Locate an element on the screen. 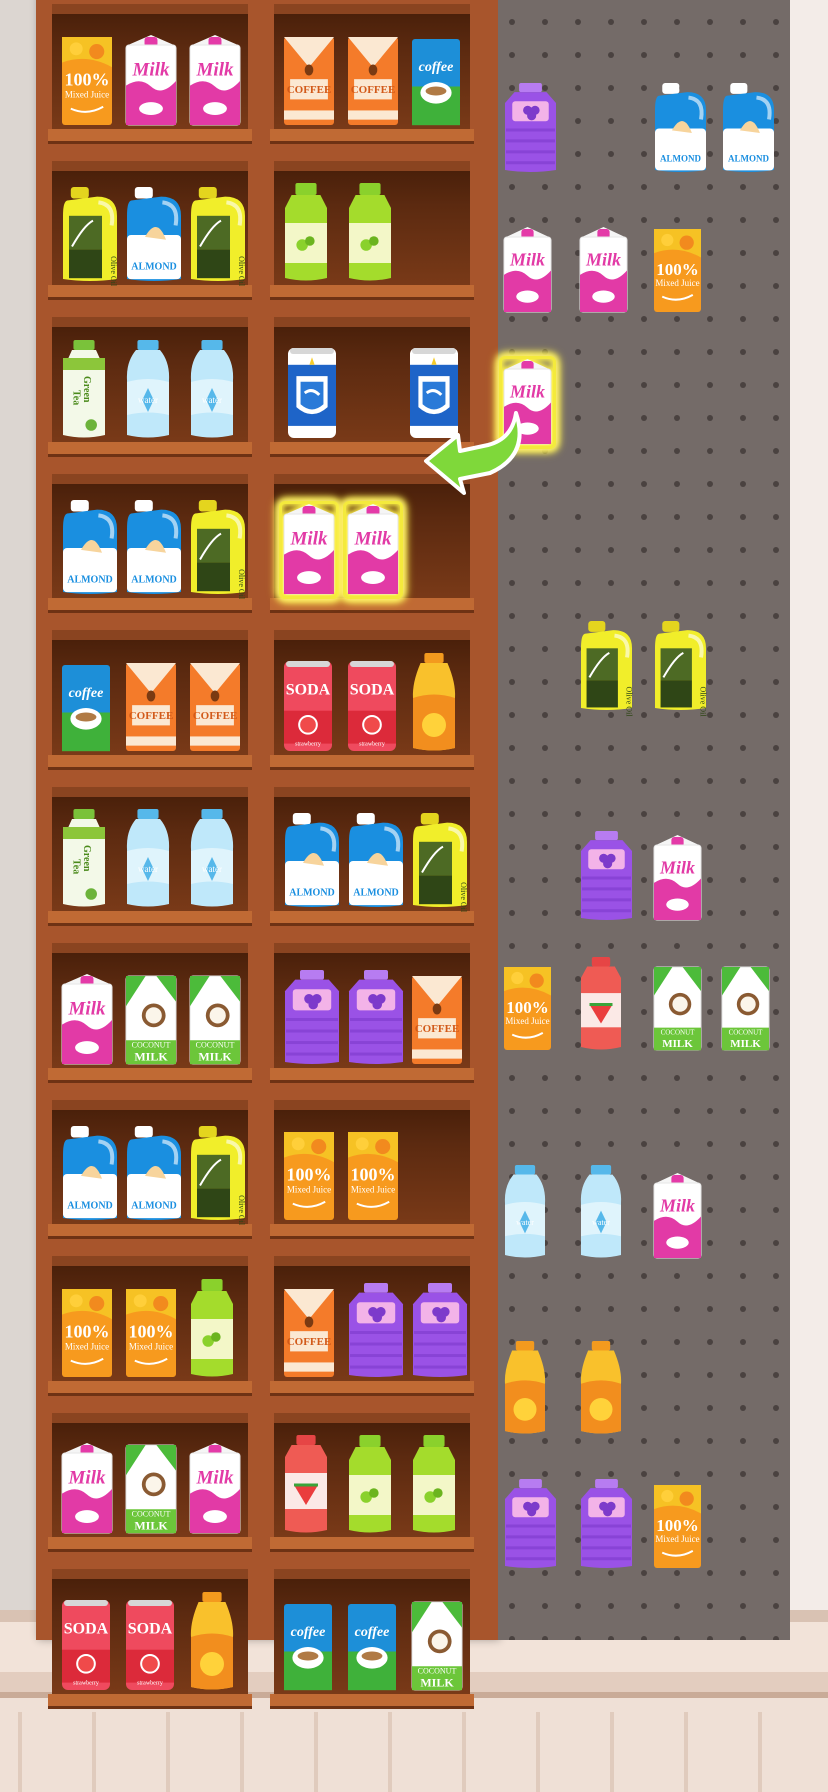  cabinet-8-left-item-3-olive-oil: Olive Oil is located at coordinates (218, 1176).